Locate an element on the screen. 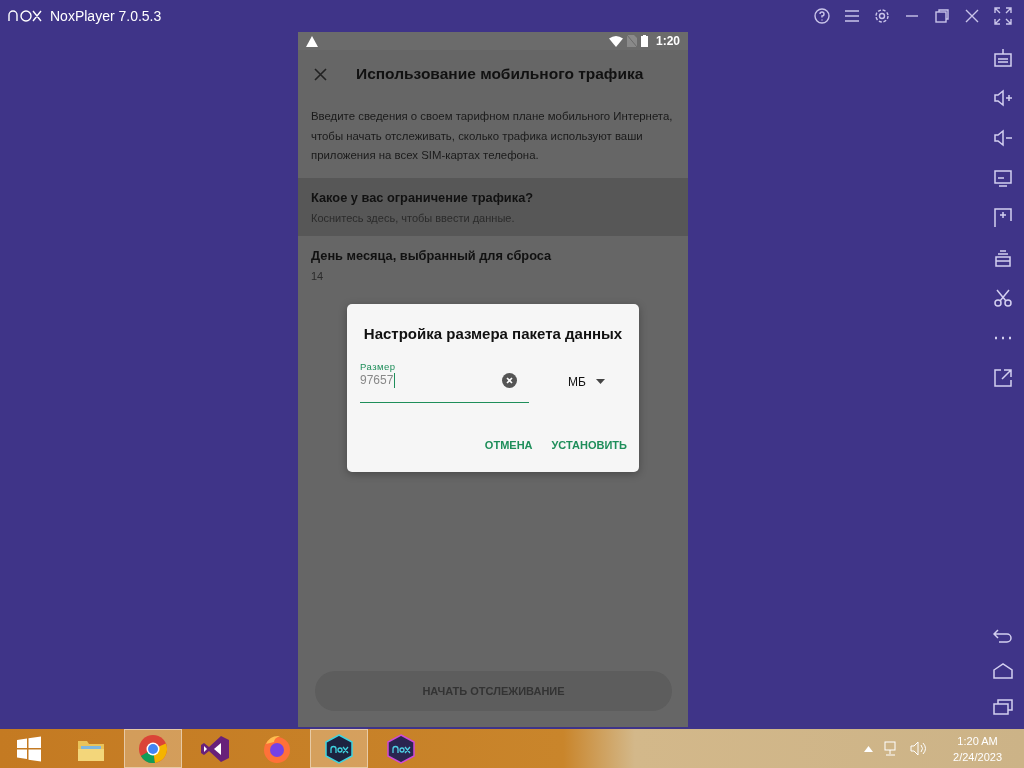 The width and height of the screenshot is (1024, 768). nox-logo-icon is located at coordinates (25, 16).